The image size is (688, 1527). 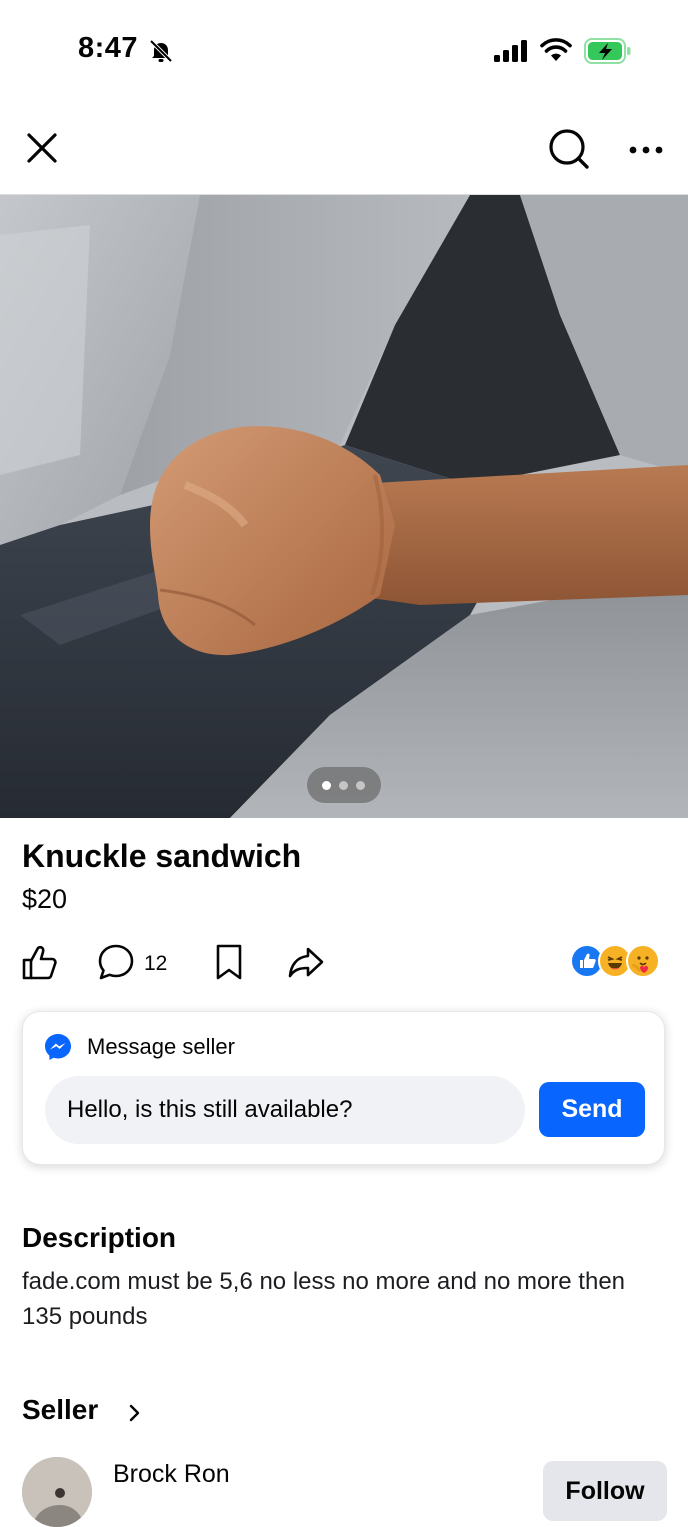 I want to click on like-icon, so click(x=39, y=962).